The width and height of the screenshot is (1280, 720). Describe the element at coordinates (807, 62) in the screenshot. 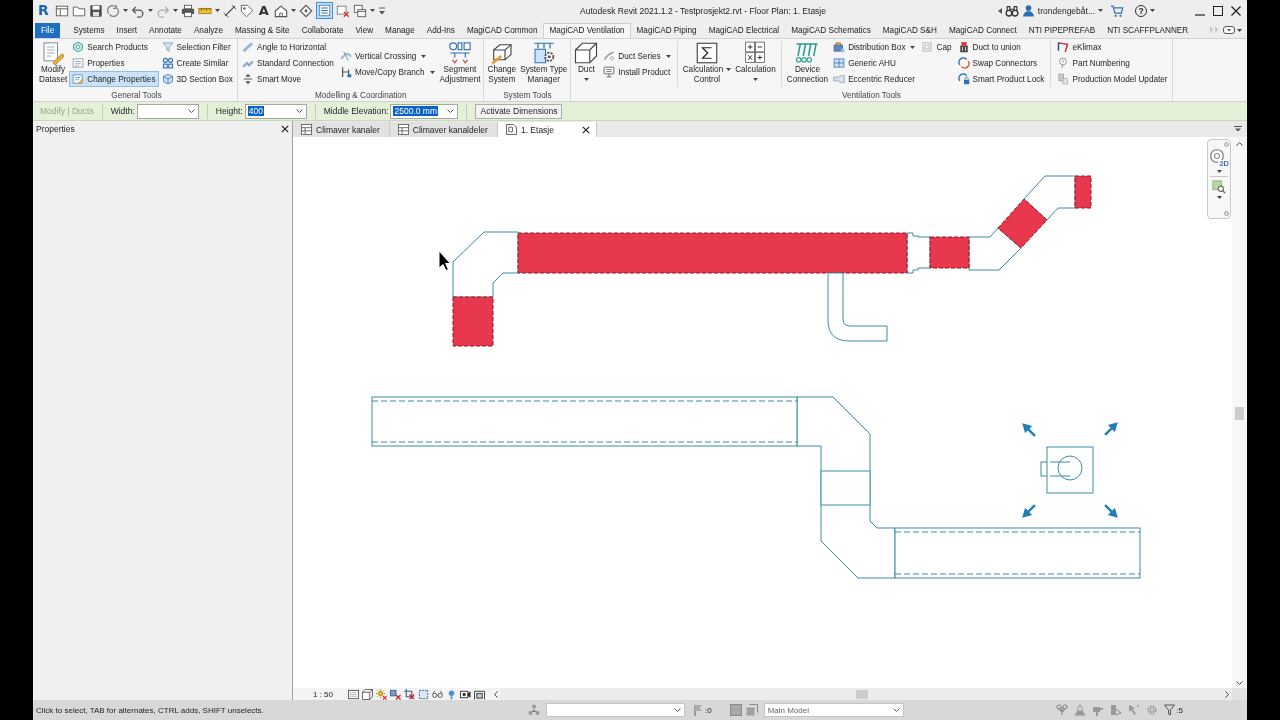

I see `ribbon-button: Device Connection` at that location.